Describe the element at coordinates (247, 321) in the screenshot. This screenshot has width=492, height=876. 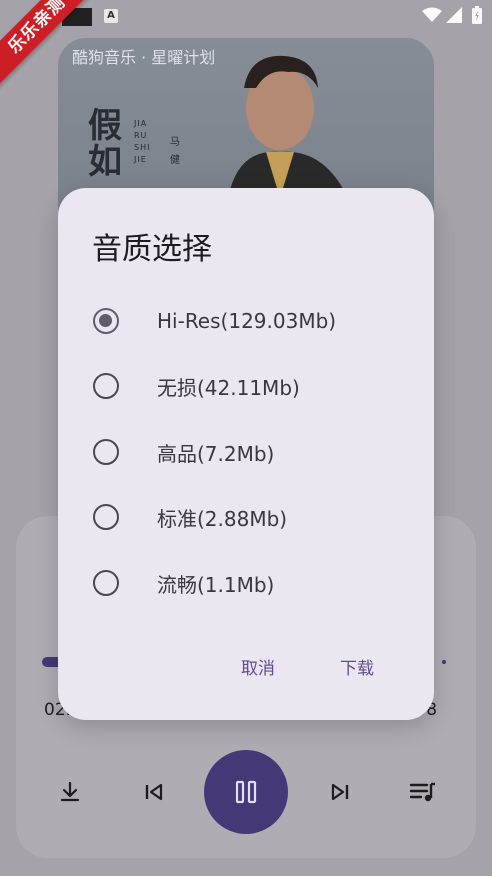
I see `option-label: Hi-Res(129.03Mb)` at that location.